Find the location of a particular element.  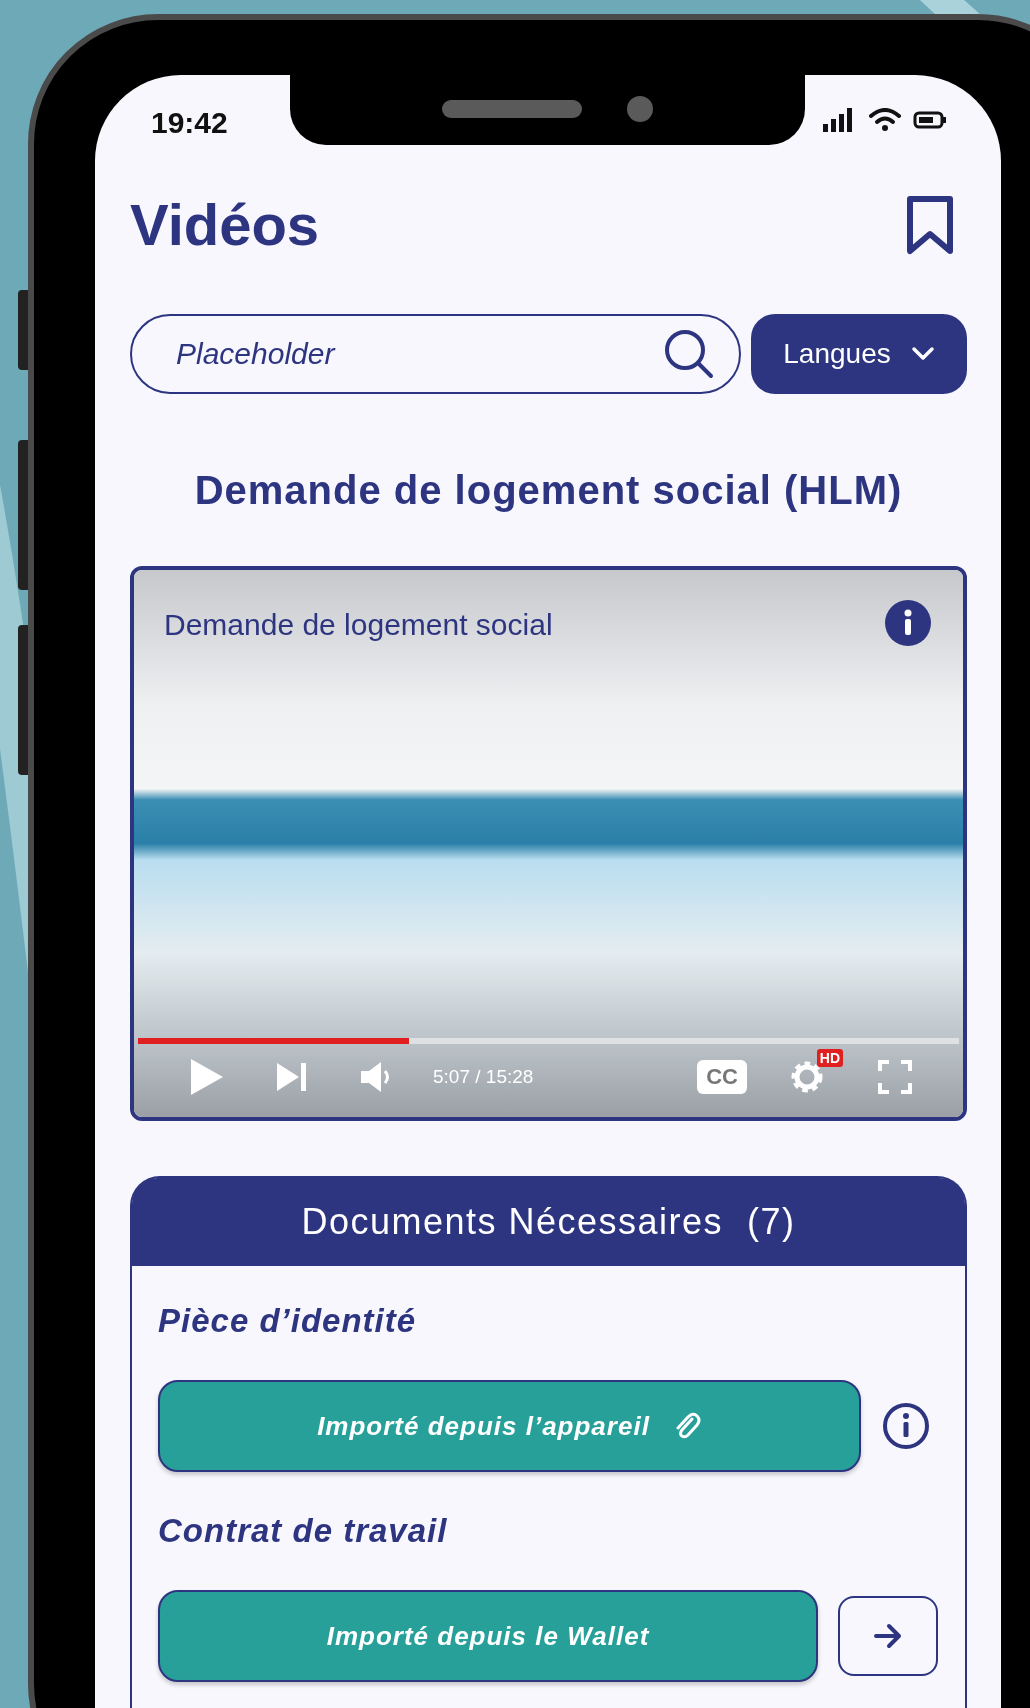

arrow-right-icon is located at coordinates (888, 1636).